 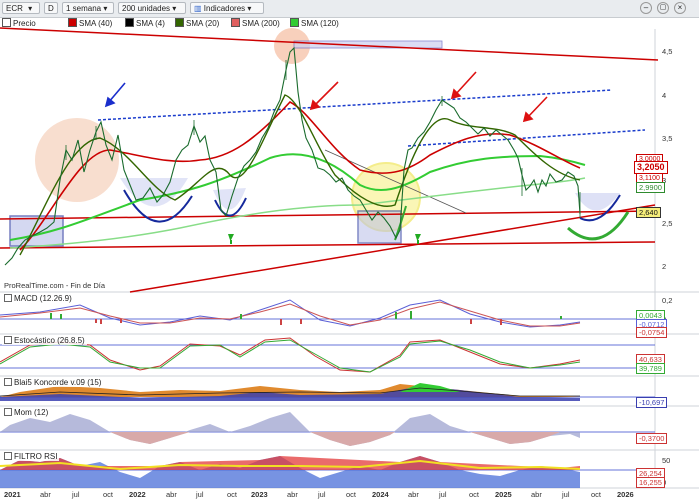 I want to click on price-tick: 3,5, so click(x=667, y=138).